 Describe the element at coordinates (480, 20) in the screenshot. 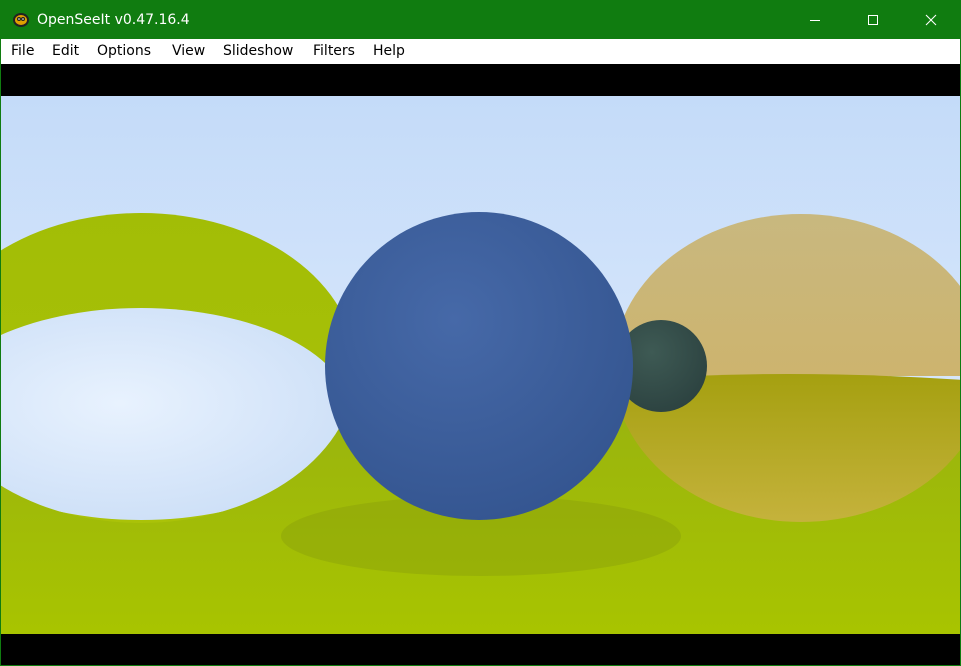

I see `title-bar: OpenSeeIt v0.47.16.4` at that location.